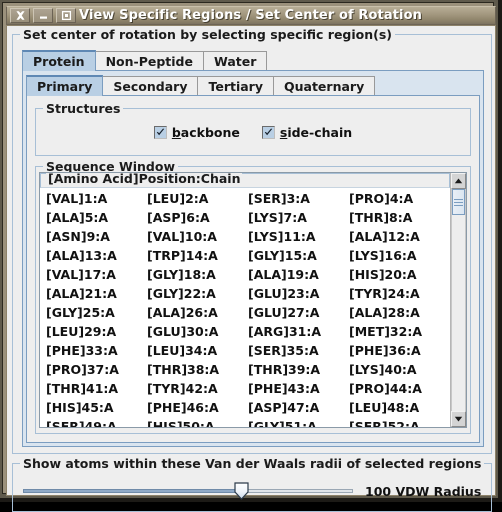 The image size is (502, 512). Describe the element at coordinates (298, 293) in the screenshot. I see `sequence-residue: [GLU]23:A` at that location.